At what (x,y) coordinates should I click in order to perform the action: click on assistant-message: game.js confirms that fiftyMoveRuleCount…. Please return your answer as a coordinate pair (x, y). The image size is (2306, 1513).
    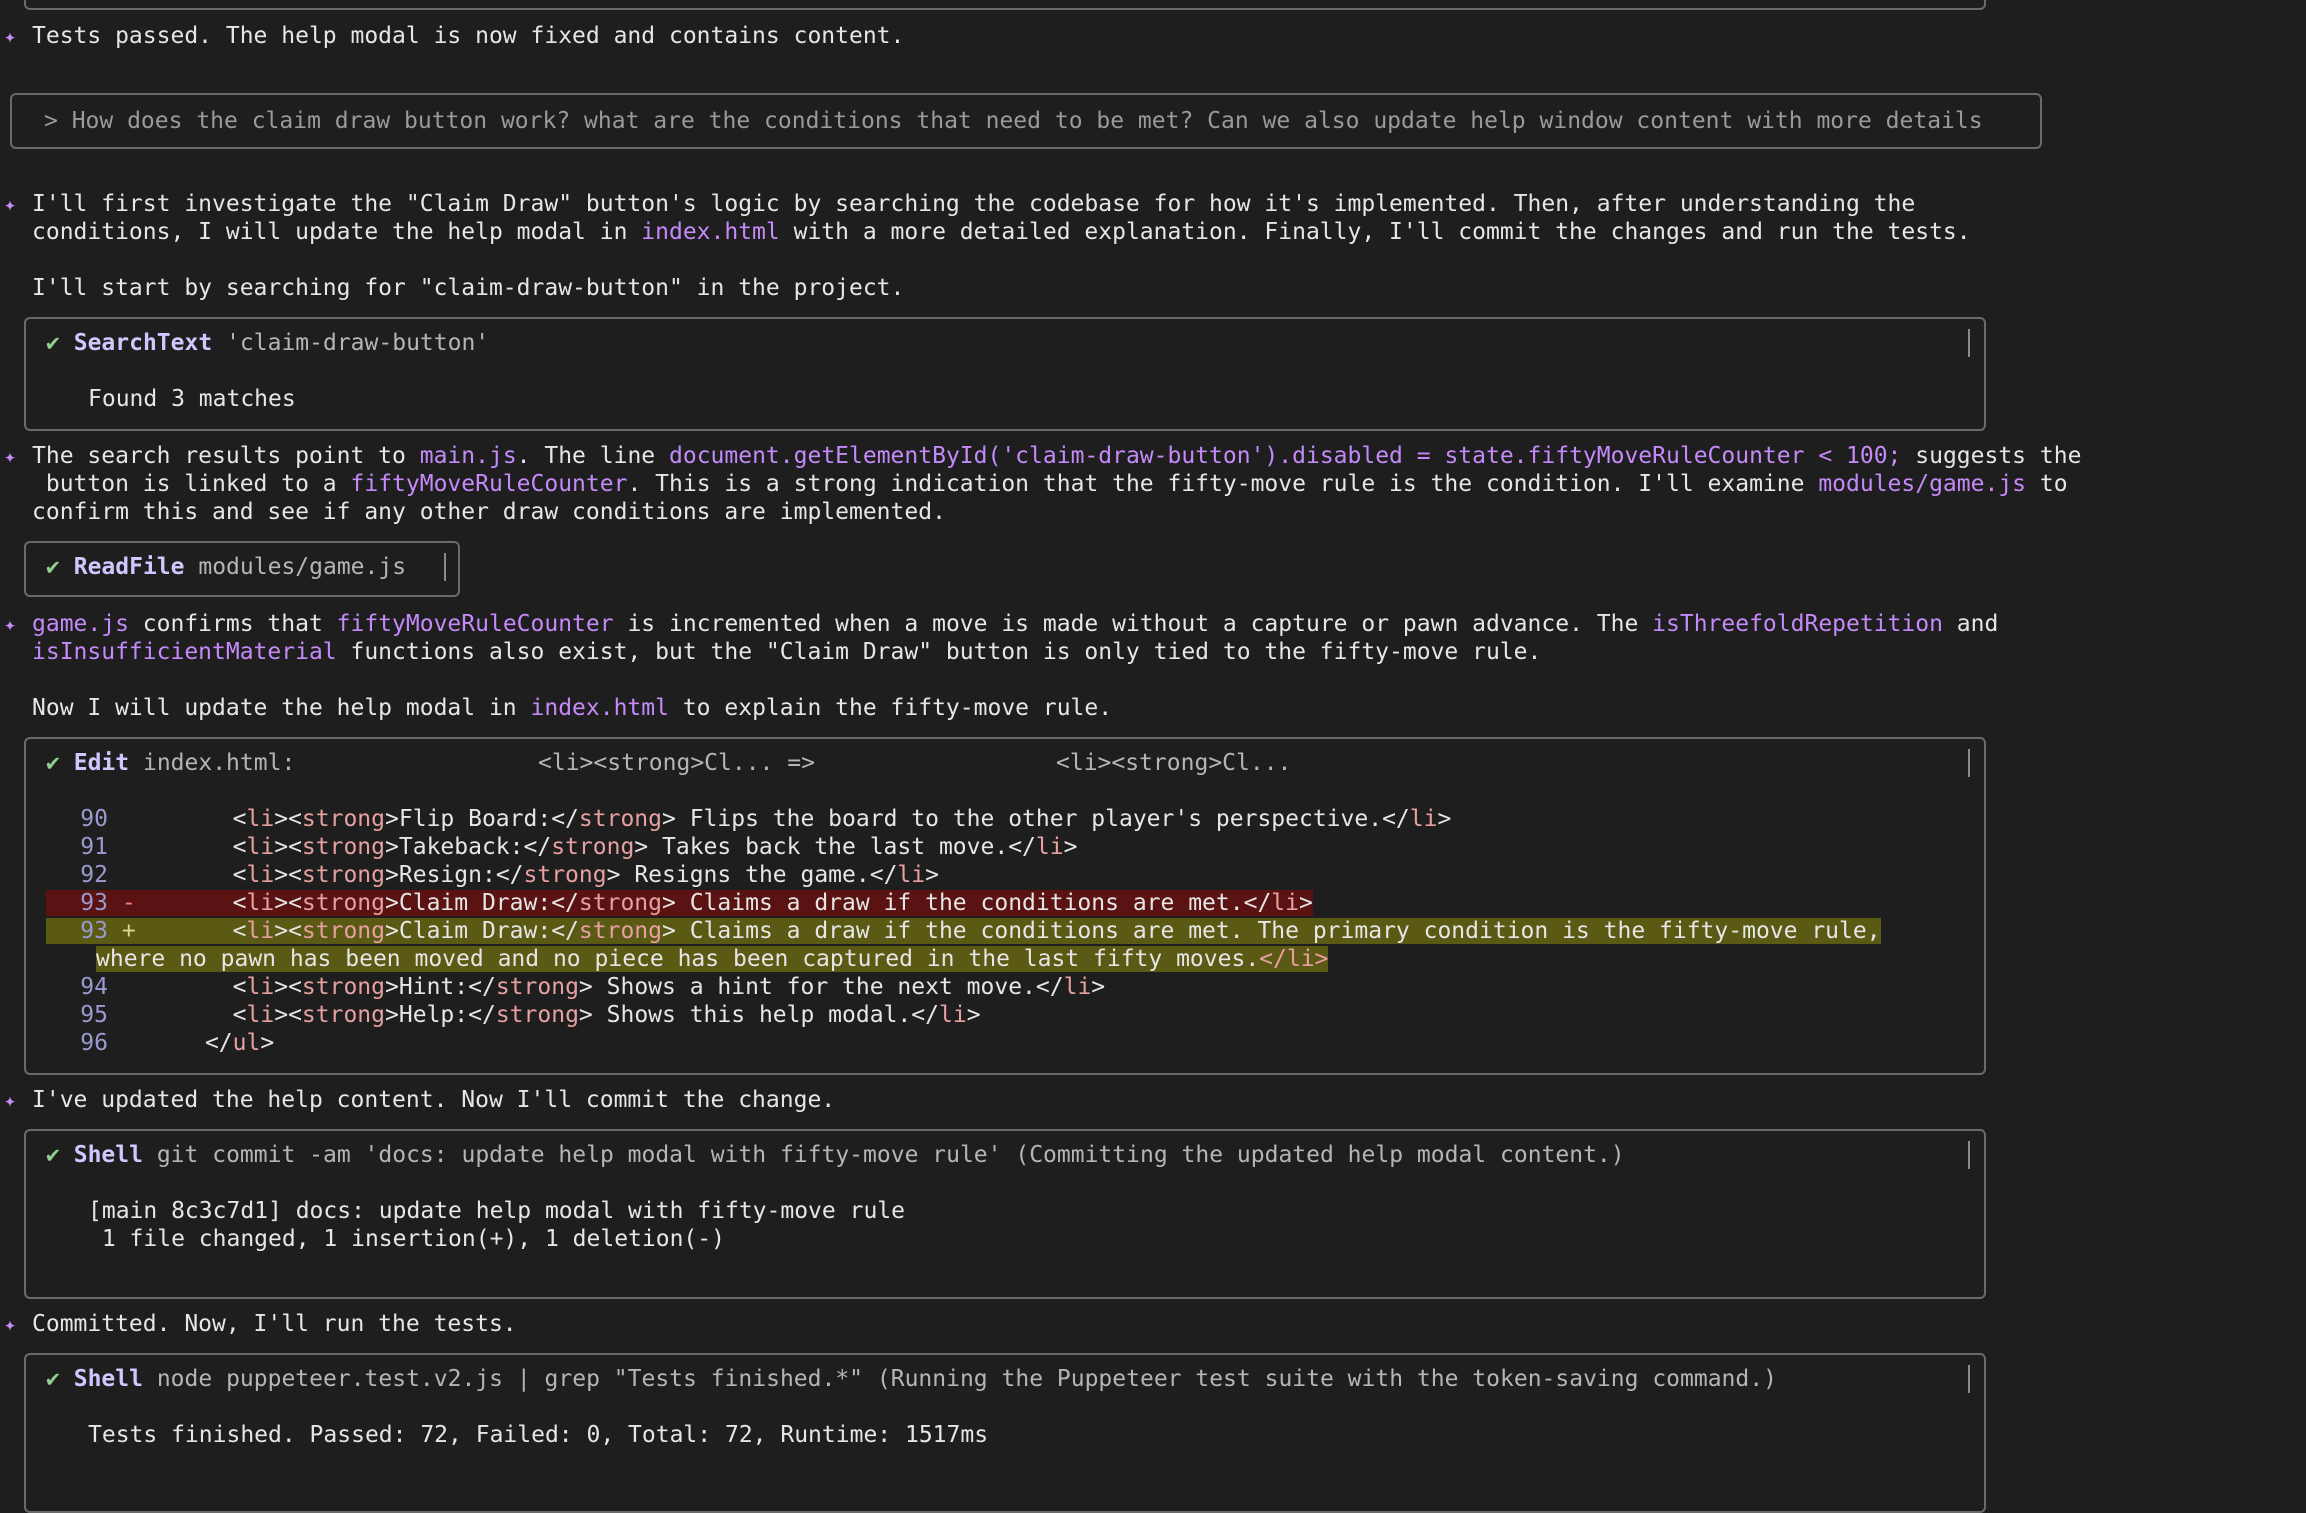
    Looking at the image, I should click on (1015, 624).